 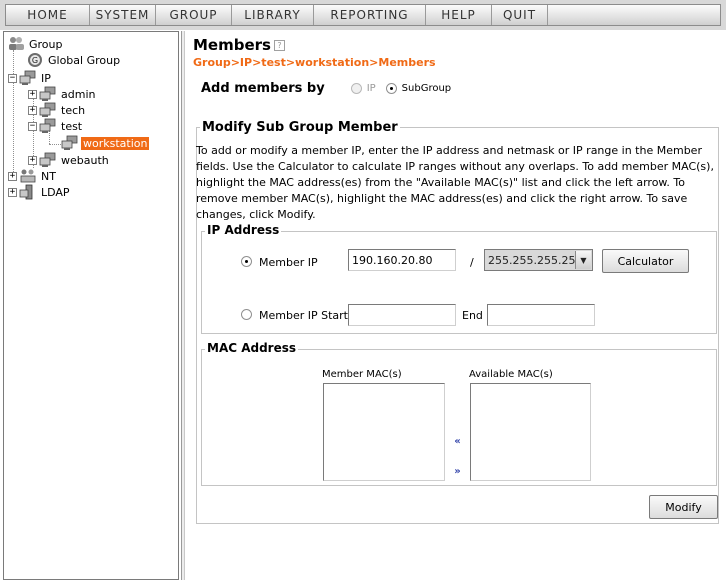 What do you see at coordinates (683, 507) in the screenshot?
I see `modify-button: Modify` at bounding box center [683, 507].